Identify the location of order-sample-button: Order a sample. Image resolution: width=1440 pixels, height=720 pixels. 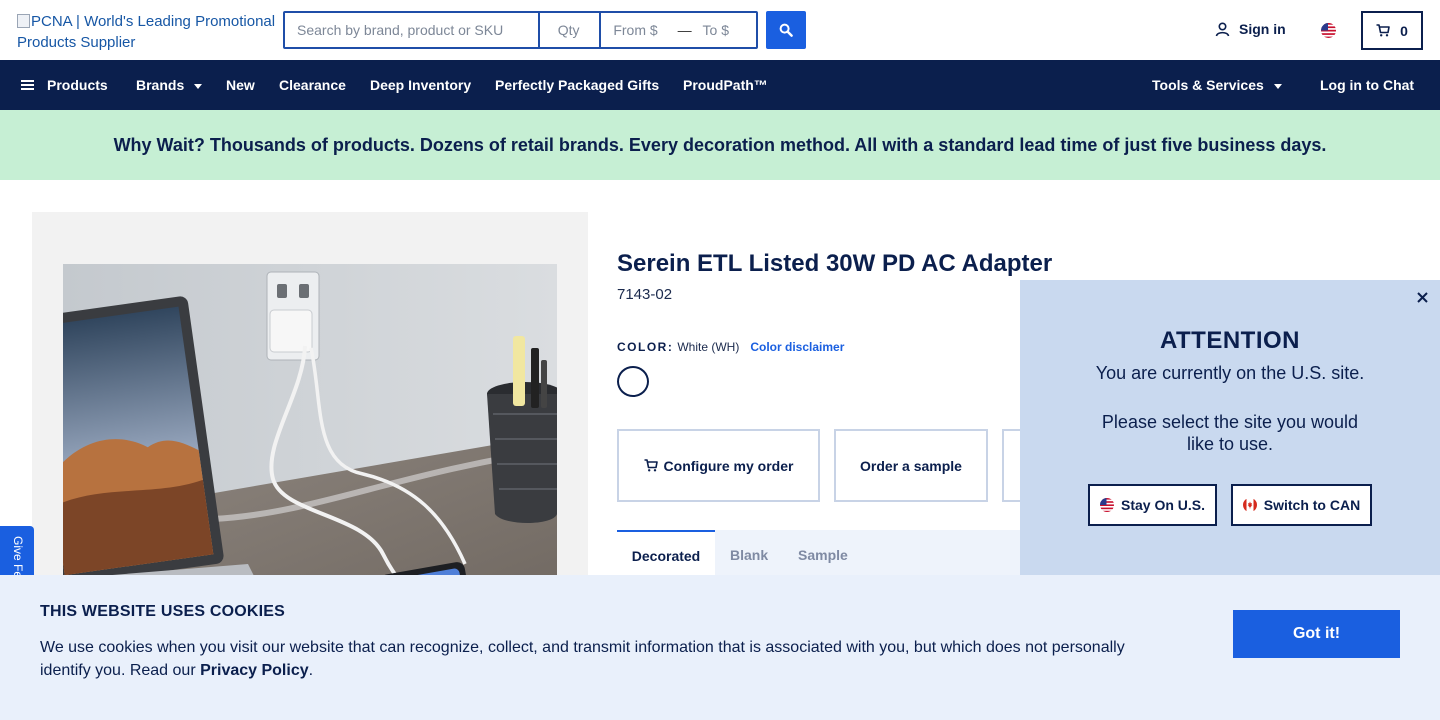
(911, 465).